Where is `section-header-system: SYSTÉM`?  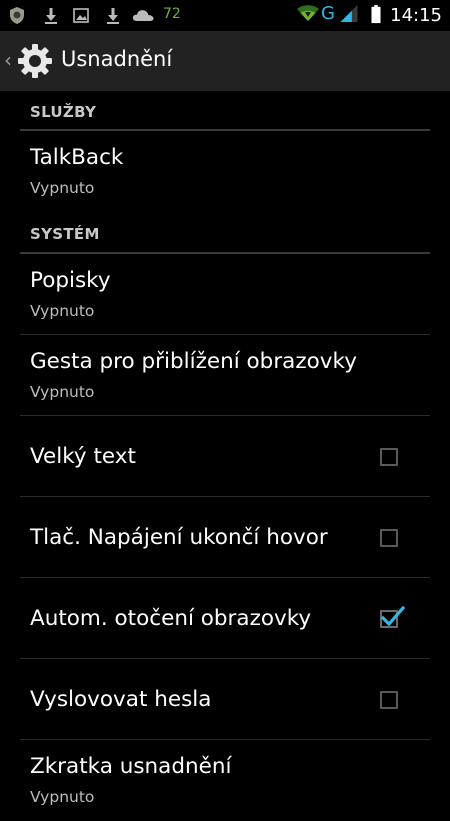 section-header-system: SYSTÉM is located at coordinates (225, 233).